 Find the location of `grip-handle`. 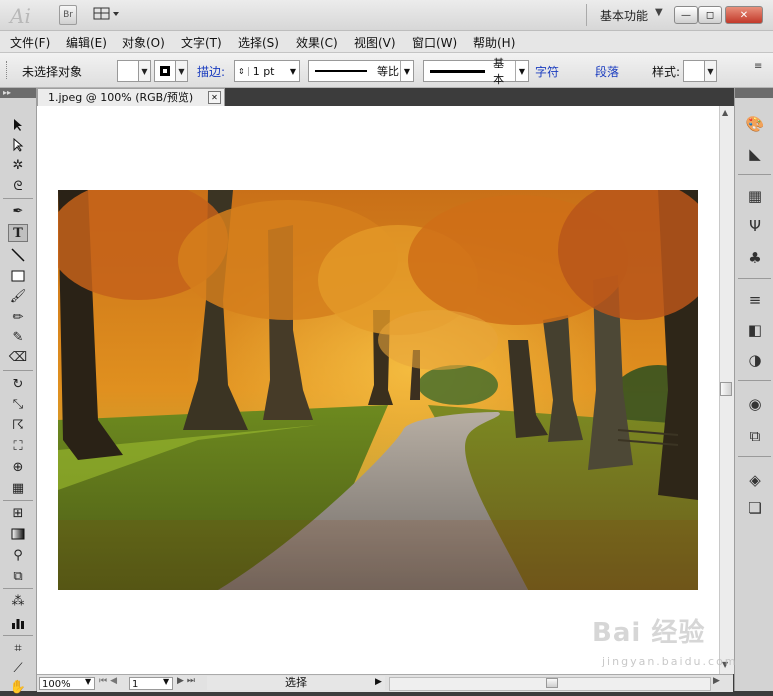

grip-handle is located at coordinates (7, 70).